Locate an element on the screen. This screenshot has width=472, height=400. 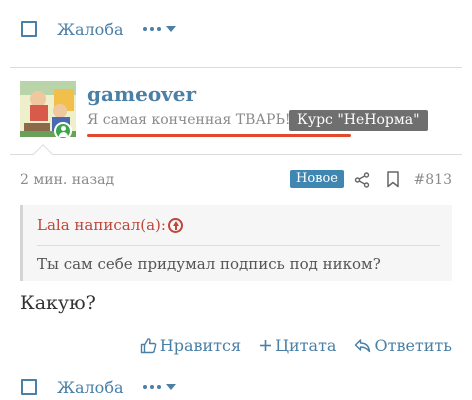
post-header-divider is located at coordinates (236, 154).